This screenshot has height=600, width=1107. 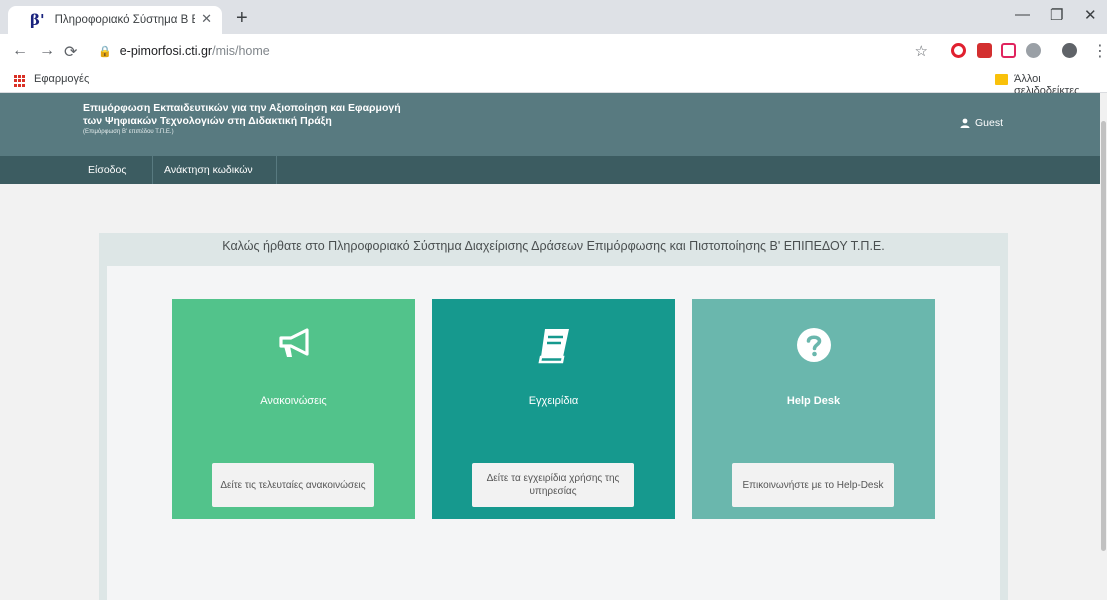 What do you see at coordinates (1103, 336) in the screenshot?
I see `scrollbar-thumb` at bounding box center [1103, 336].